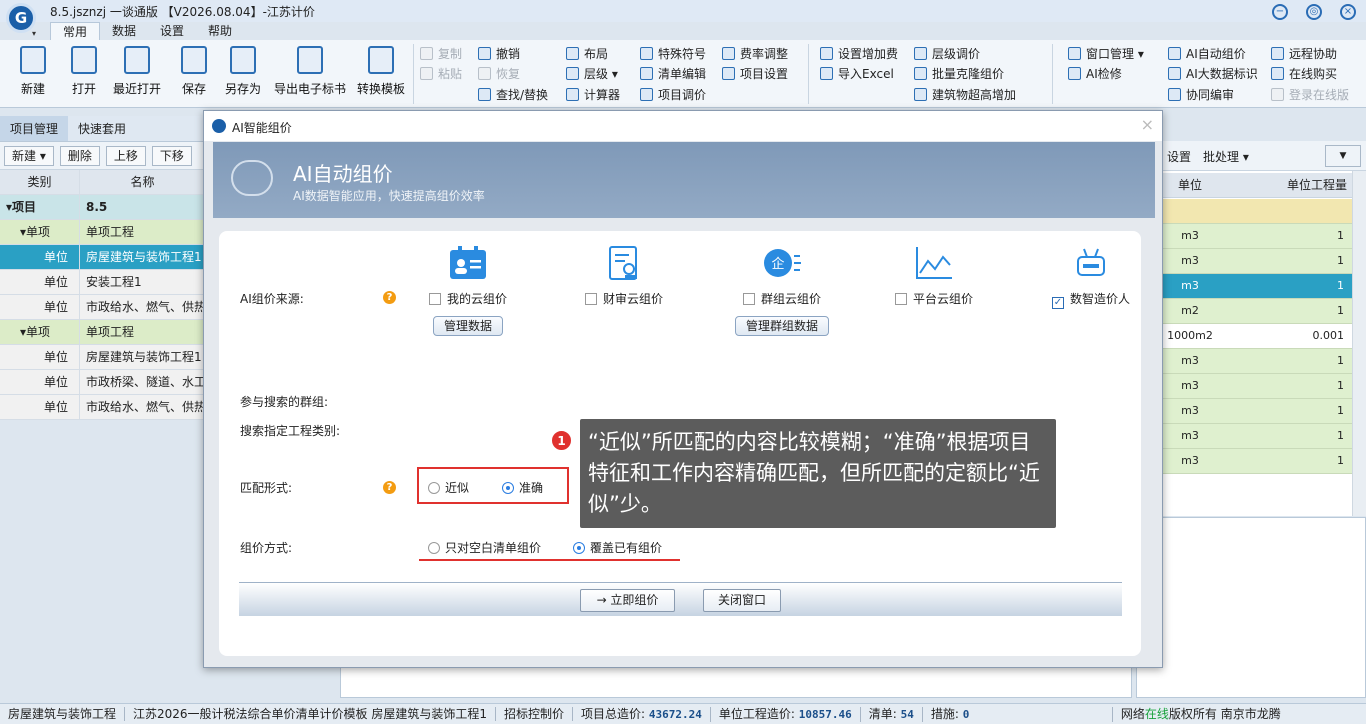 The width and height of the screenshot is (1366, 724). Describe the element at coordinates (1328, 335) in the screenshot. I see `cell-qty: 0.001` at that location.